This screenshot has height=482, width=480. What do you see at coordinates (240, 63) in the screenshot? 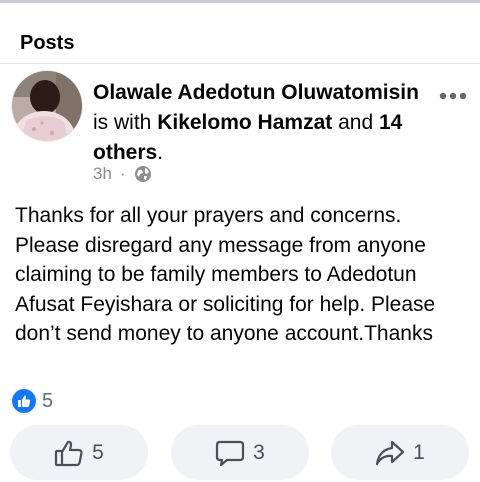
I see `header-divider` at bounding box center [240, 63].